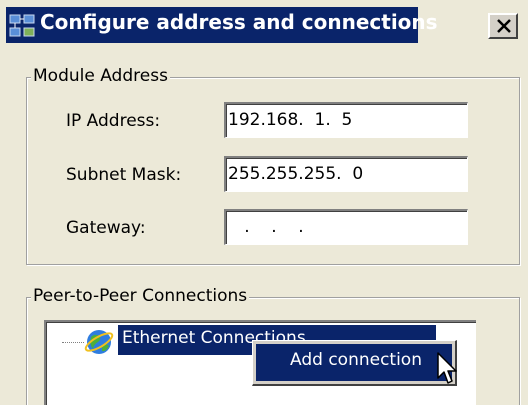 This screenshot has height=405, width=528. Describe the element at coordinates (346, 174) in the screenshot. I see `subnet-mask-field: 255.255.255. 0` at that location.